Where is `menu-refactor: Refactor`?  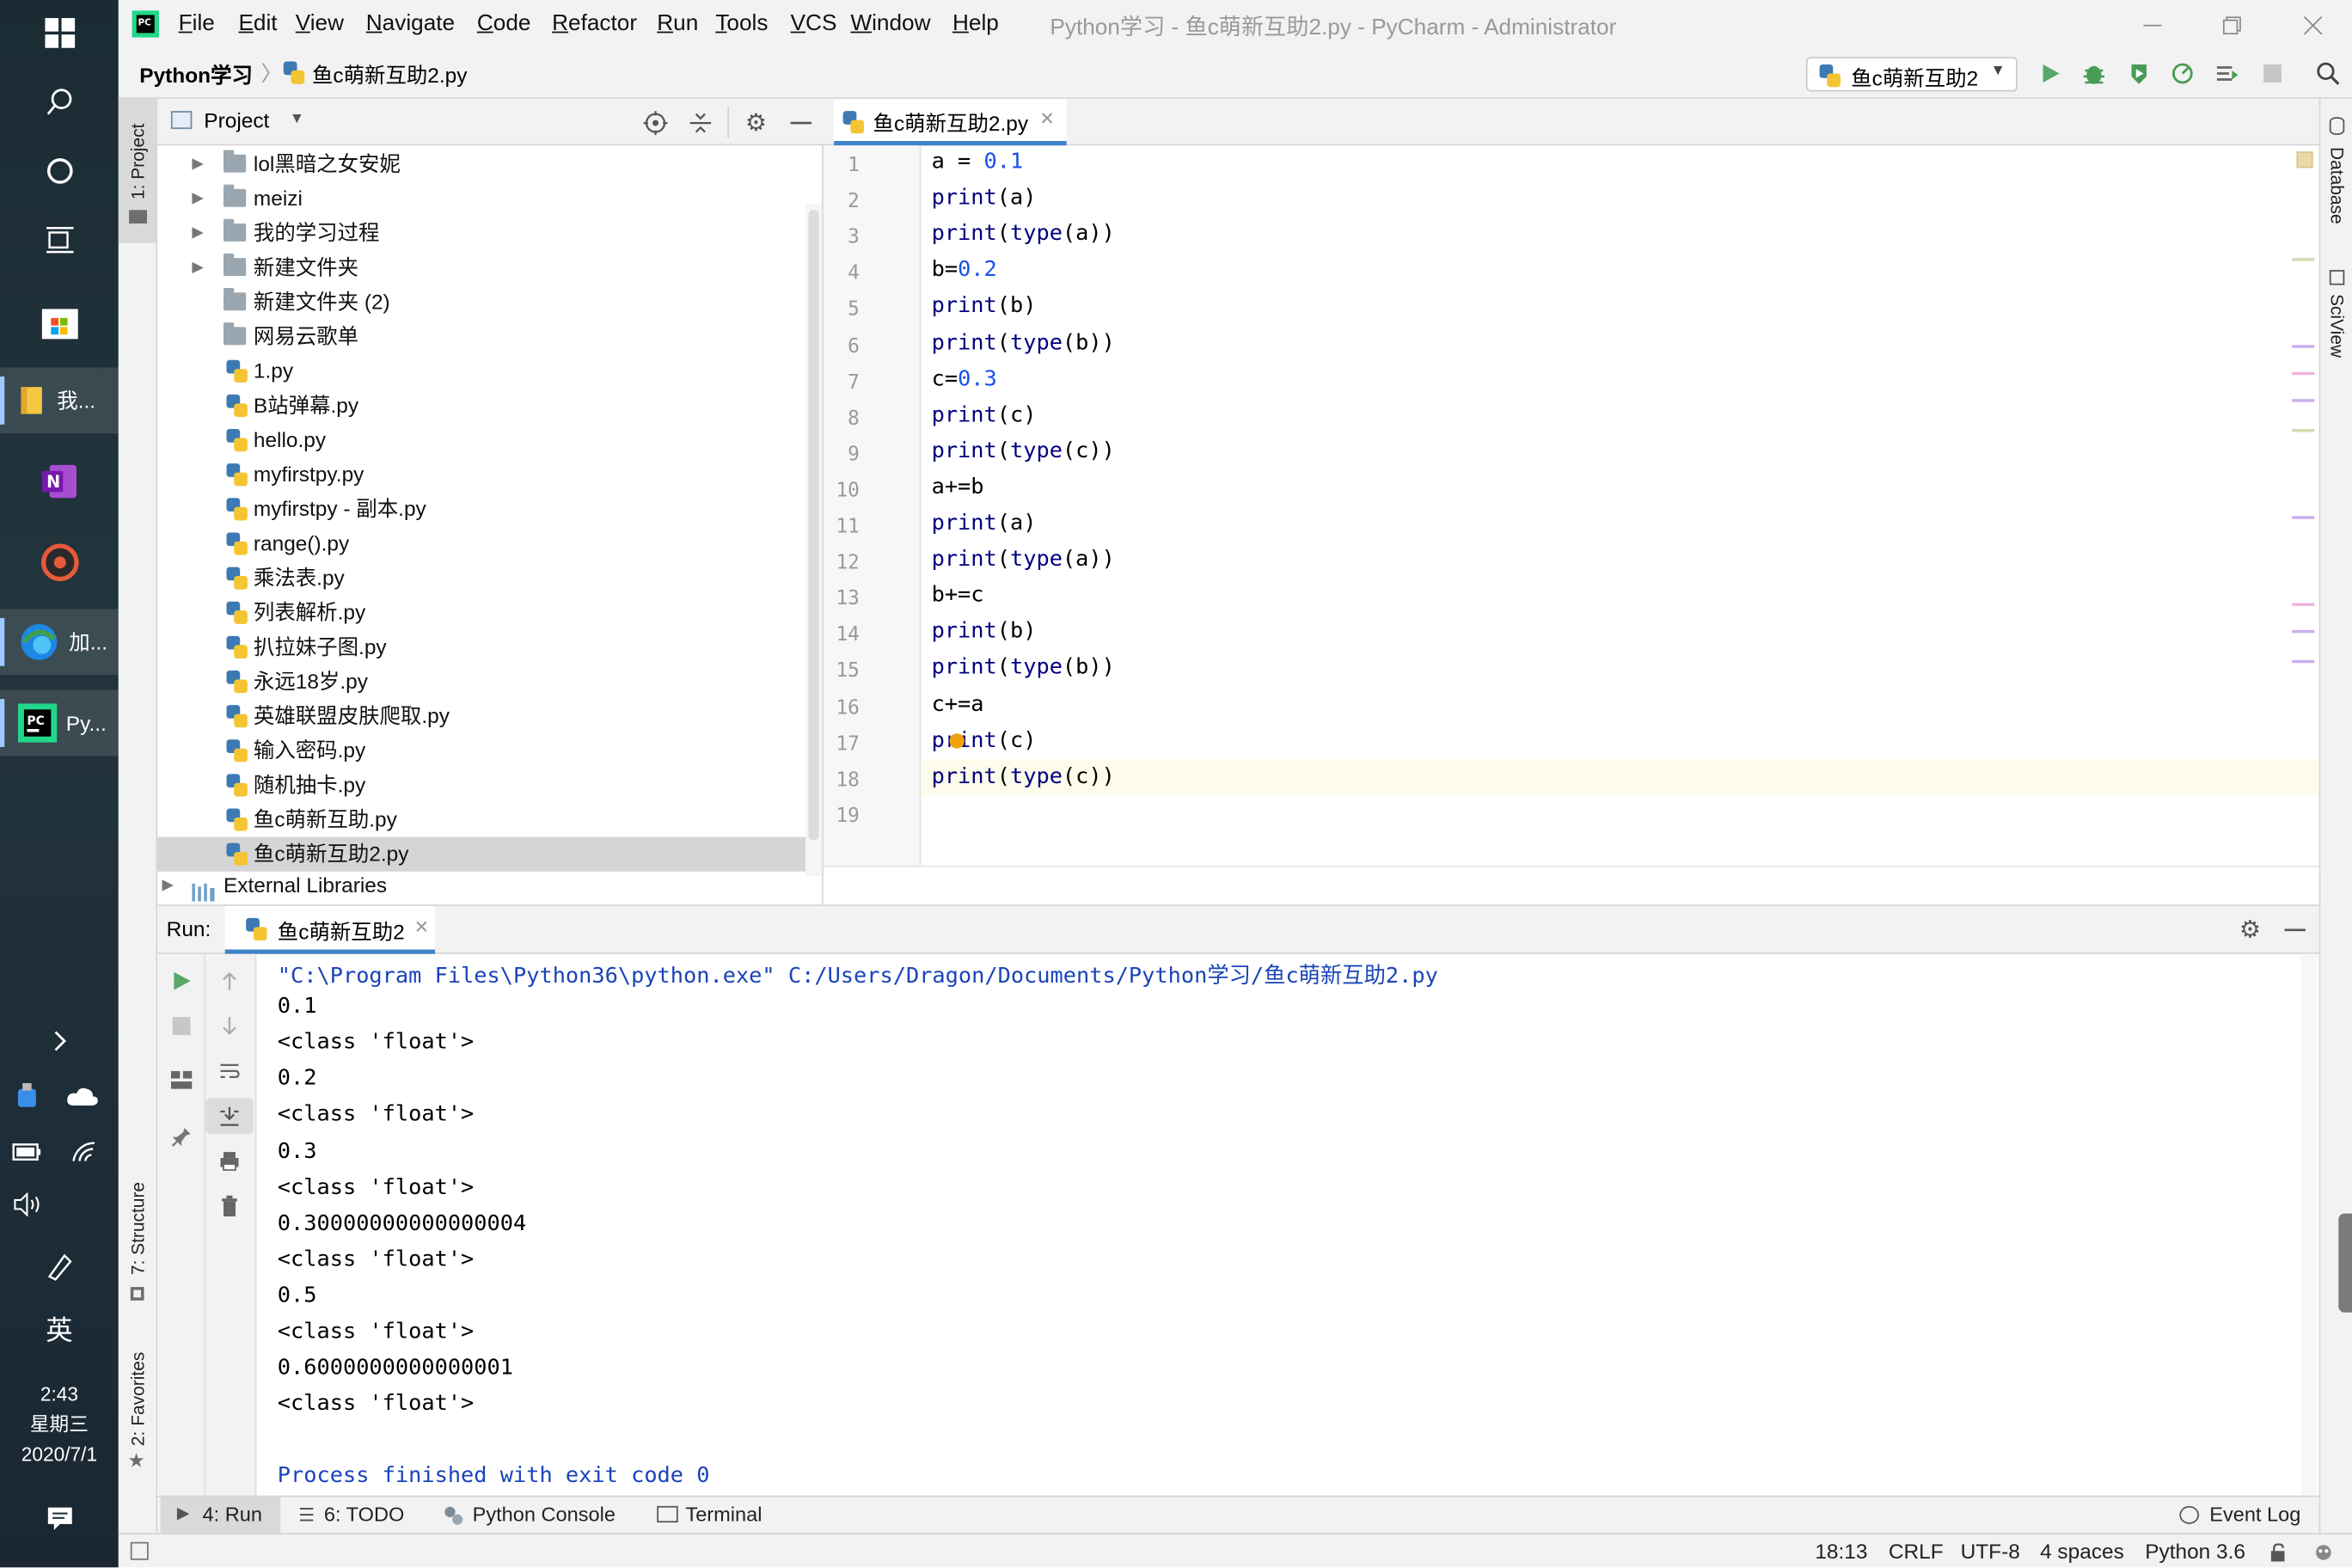 menu-refactor: Refactor is located at coordinates (594, 23).